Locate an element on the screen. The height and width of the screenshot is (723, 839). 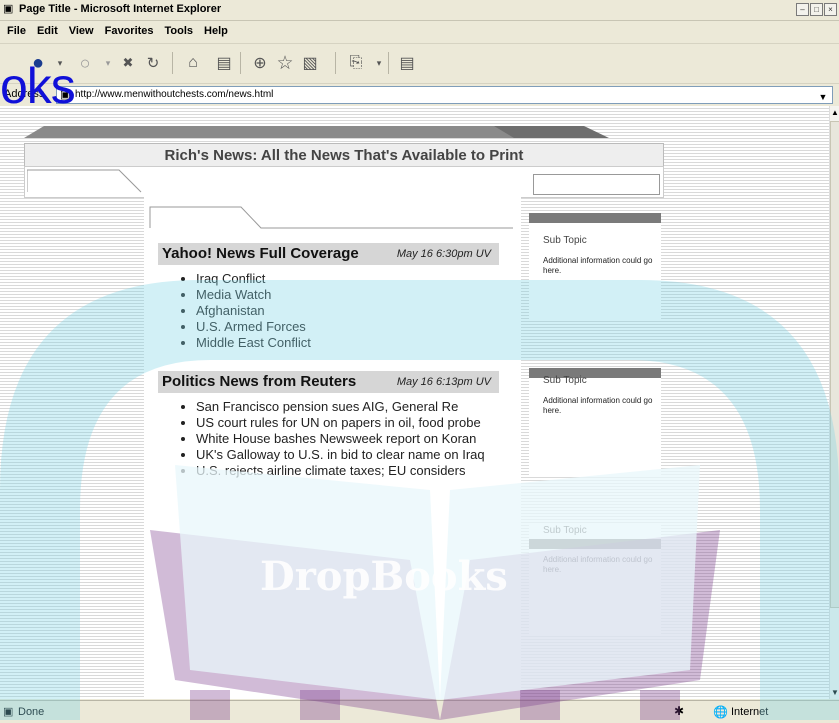
security-icon: ✱ is located at coordinates (679, 711).